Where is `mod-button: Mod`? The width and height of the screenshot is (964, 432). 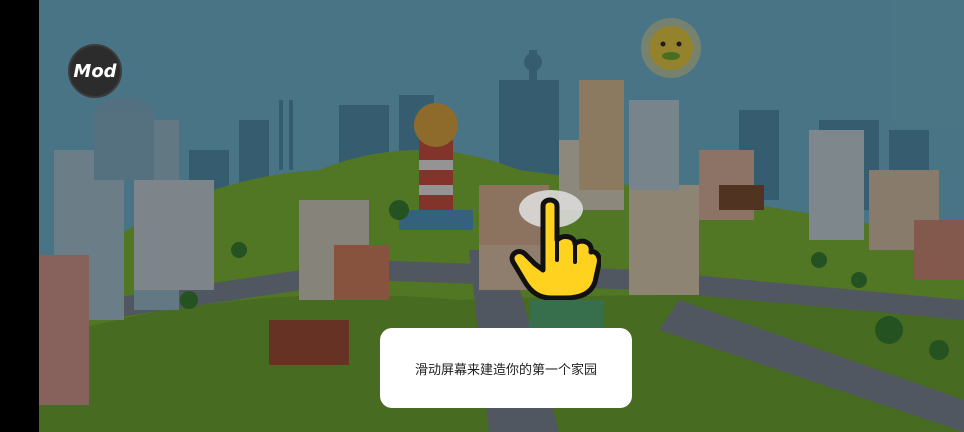 mod-button: Mod is located at coordinates (95, 71).